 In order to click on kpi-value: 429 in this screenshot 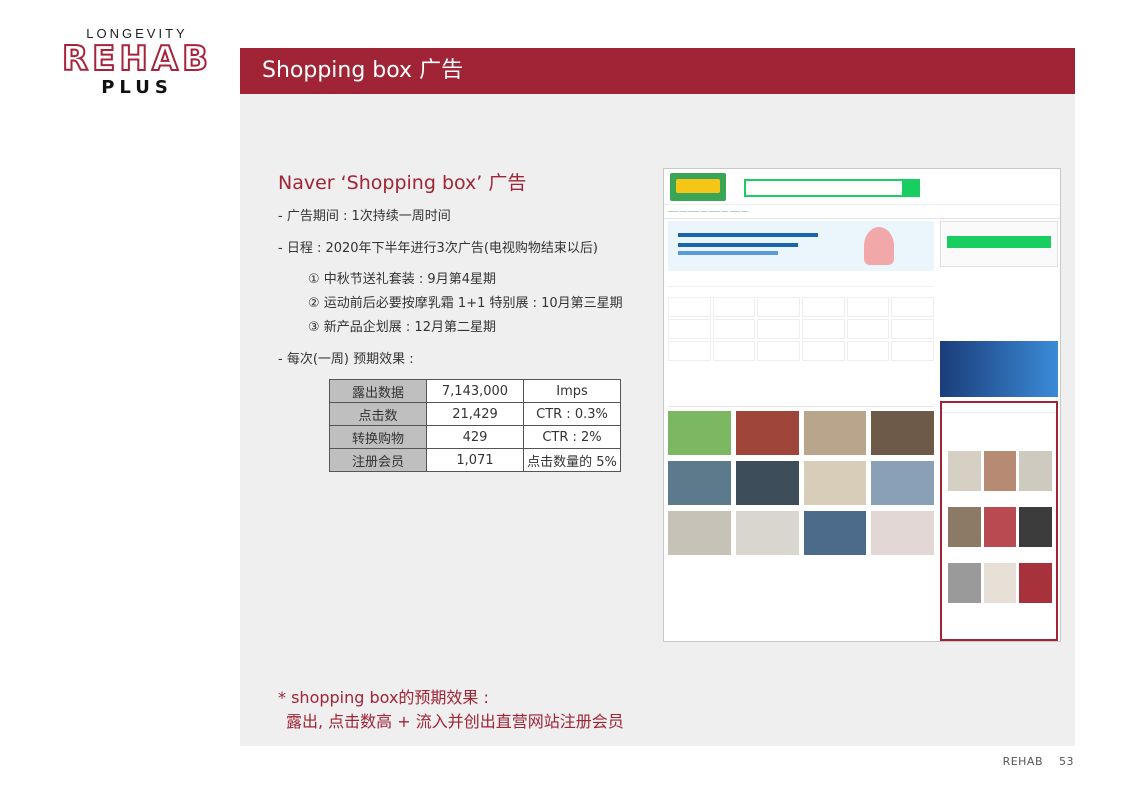, I will do `click(475, 437)`.